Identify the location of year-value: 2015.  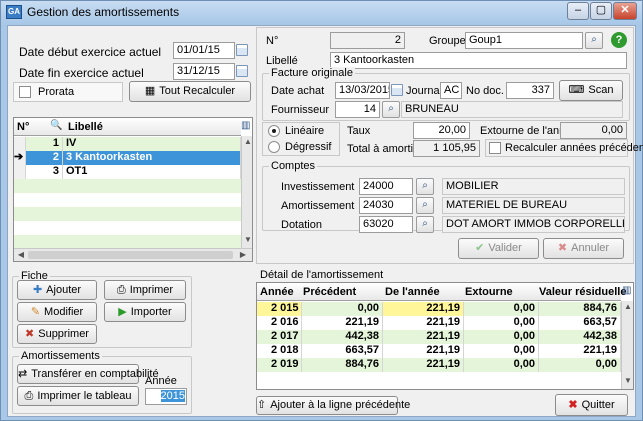
(172, 396).